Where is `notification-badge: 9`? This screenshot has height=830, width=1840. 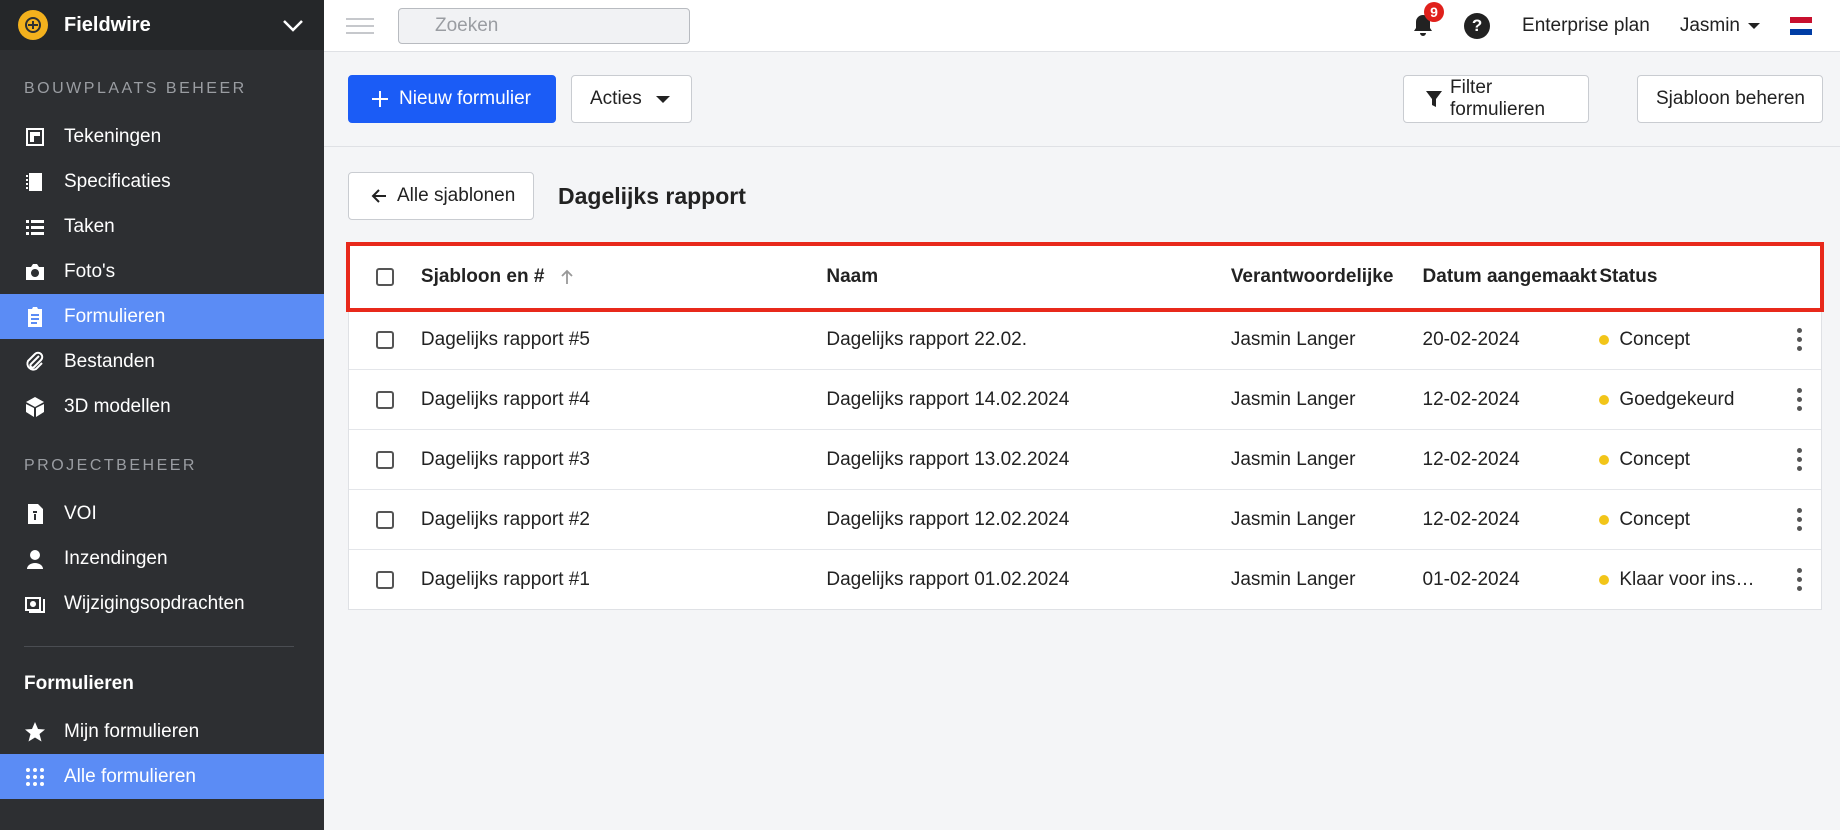
notification-badge: 9 is located at coordinates (1434, 11).